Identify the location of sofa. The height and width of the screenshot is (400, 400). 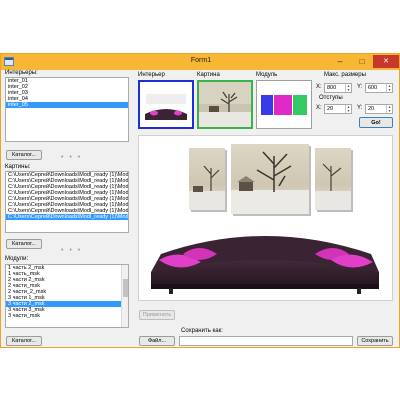
(265, 265).